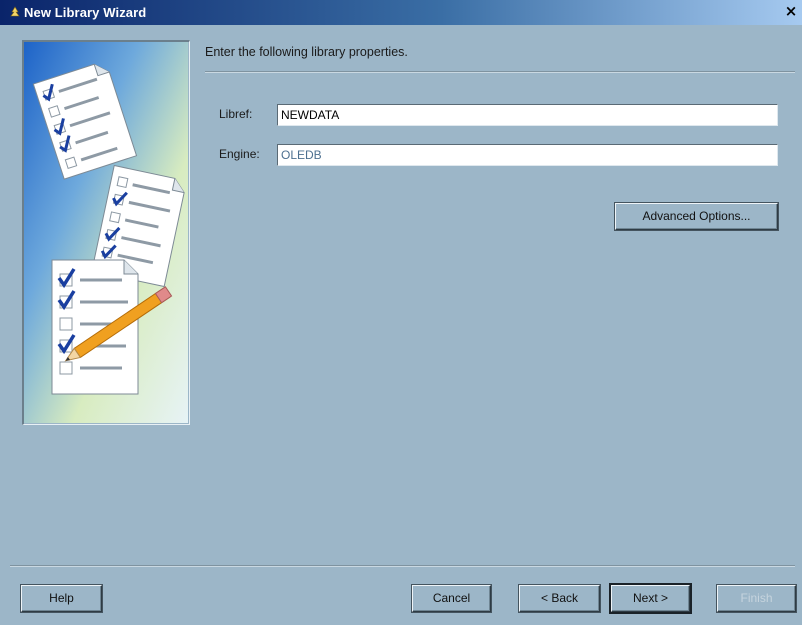 This screenshot has width=802, height=625. Describe the element at coordinates (451, 598) in the screenshot. I see `cancel-button: Cancel` at that location.